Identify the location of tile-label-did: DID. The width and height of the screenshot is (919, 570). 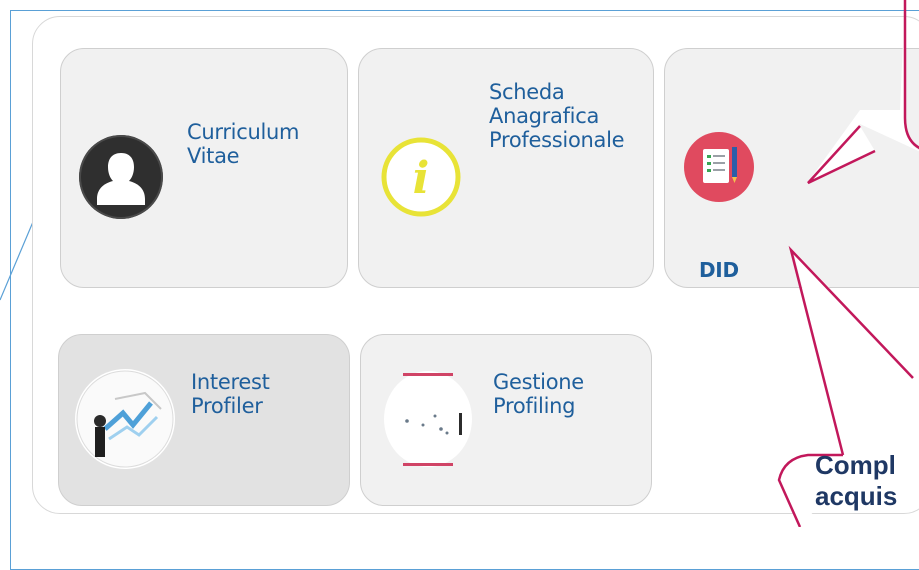
(719, 270).